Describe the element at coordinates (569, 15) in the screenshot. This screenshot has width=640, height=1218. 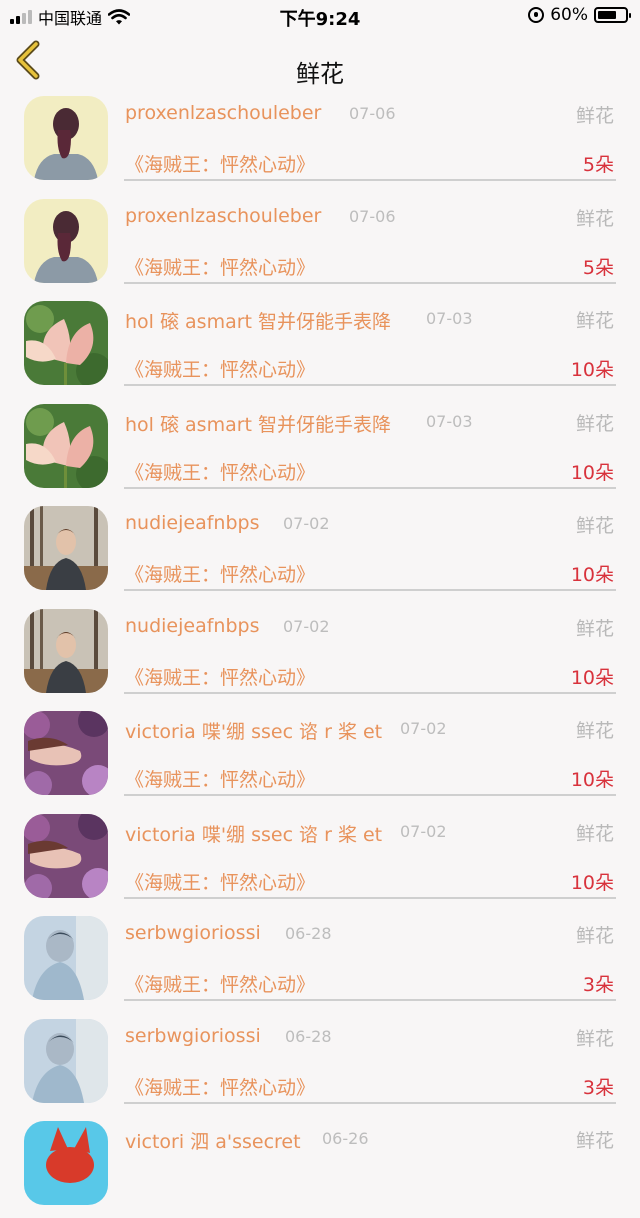
I see `battery-percent: 60%` at that location.